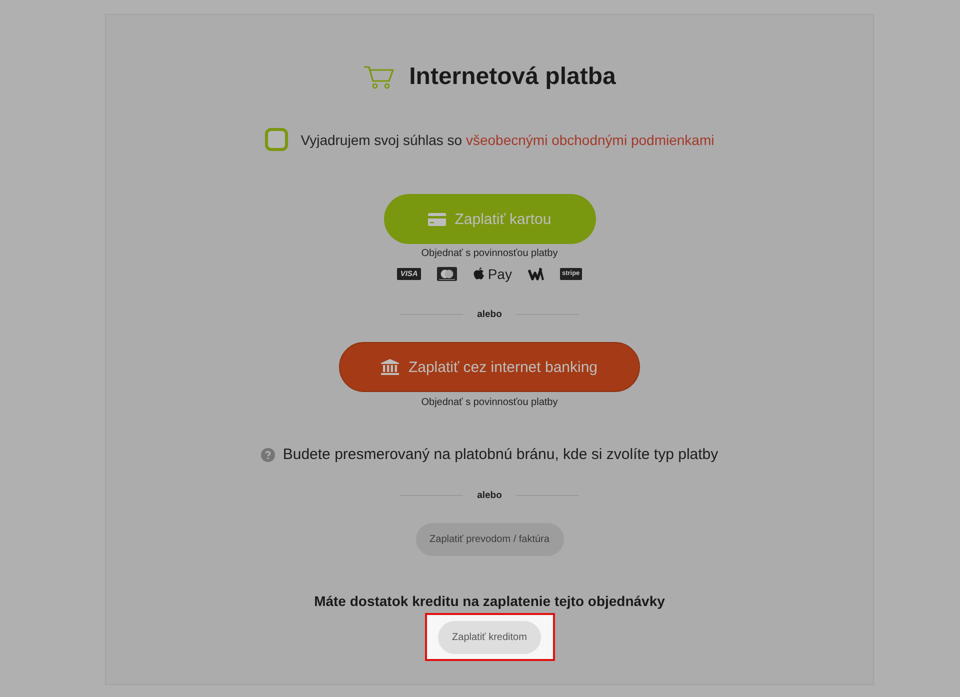  I want to click on credit-heading: Máte dostatok kreditu na zaplatenie tejto objednávky, so click(489, 601).